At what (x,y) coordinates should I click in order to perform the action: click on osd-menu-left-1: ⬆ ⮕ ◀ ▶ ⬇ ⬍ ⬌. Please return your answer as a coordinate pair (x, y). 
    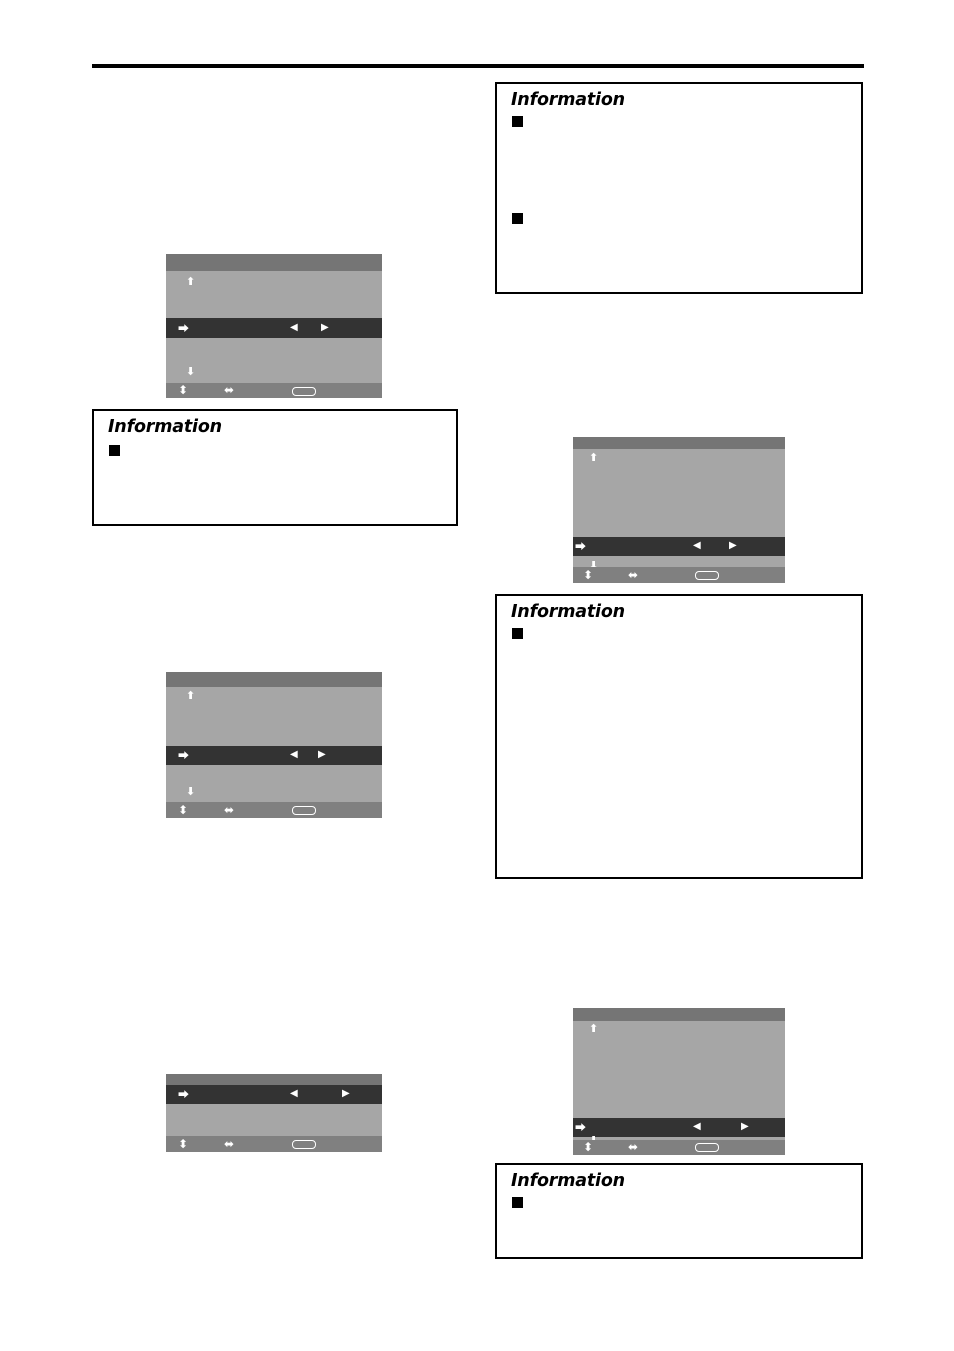
    Looking at the image, I should click on (274, 326).